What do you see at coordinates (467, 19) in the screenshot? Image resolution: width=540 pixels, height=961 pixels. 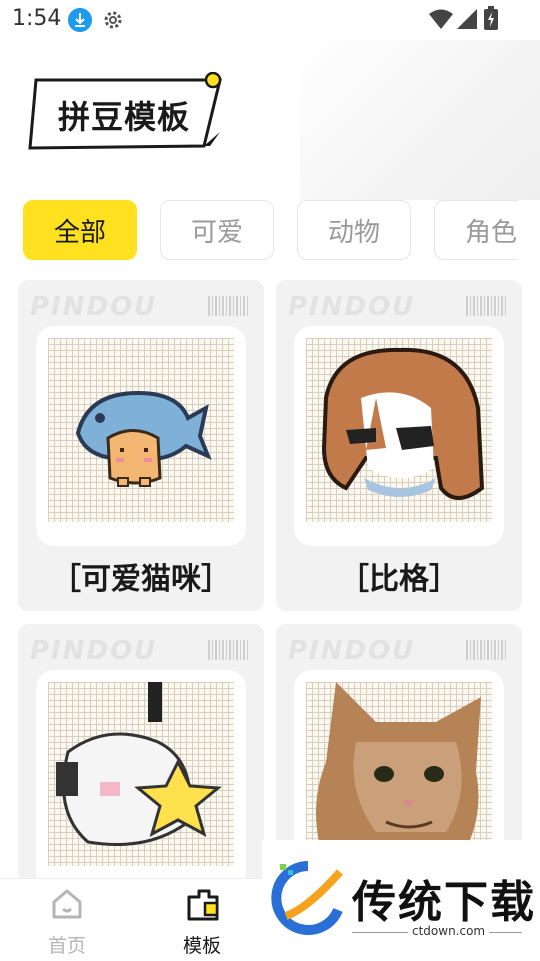 I see `signal-icon` at bounding box center [467, 19].